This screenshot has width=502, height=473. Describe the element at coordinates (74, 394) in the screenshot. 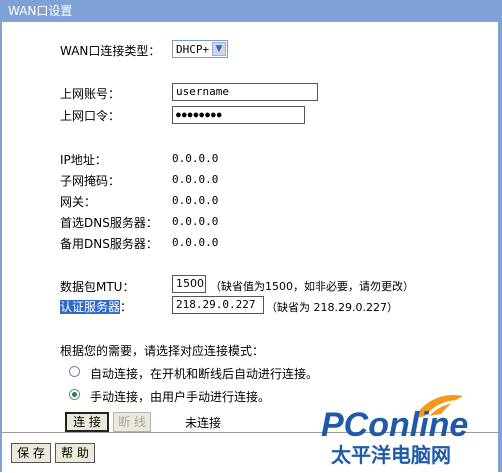

I see `radio-manual-connect` at that location.